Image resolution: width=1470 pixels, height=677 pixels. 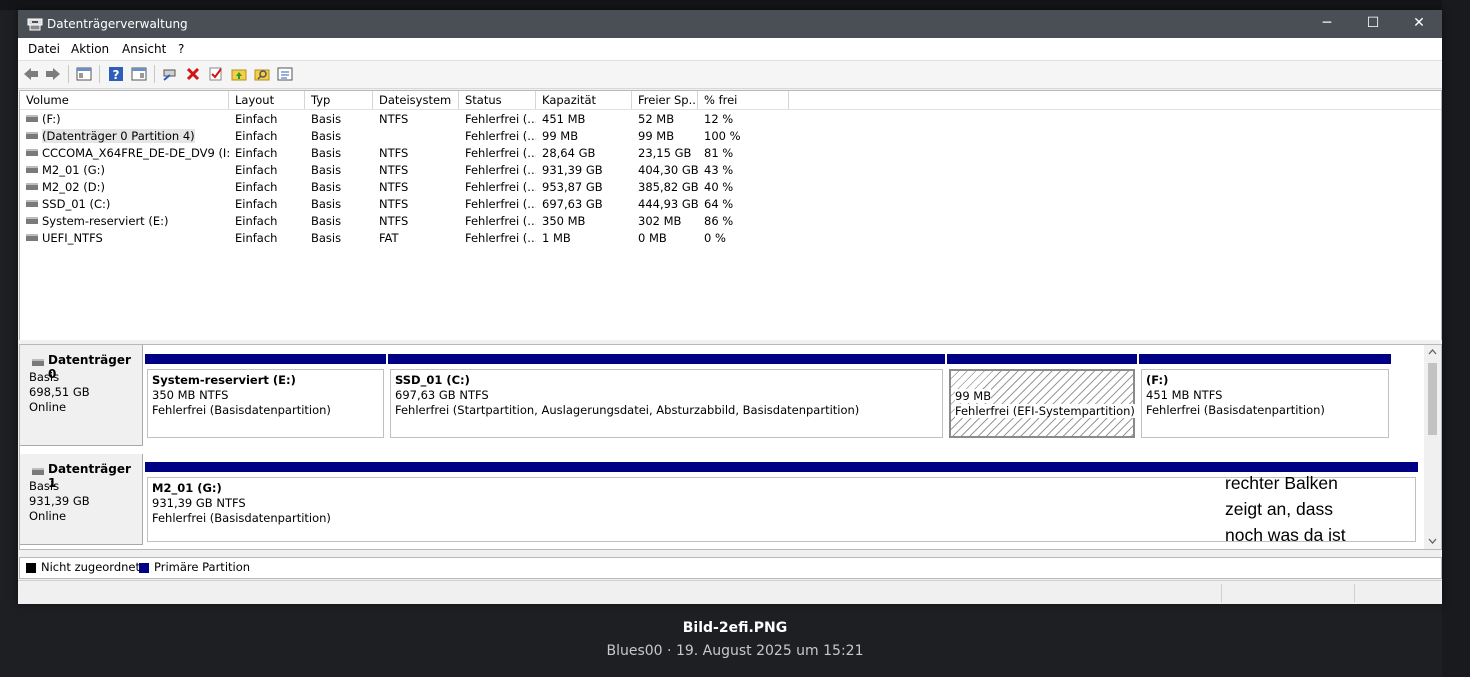 I want to click on column-header-kapazitaet: Kapazität, so click(x=584, y=100).